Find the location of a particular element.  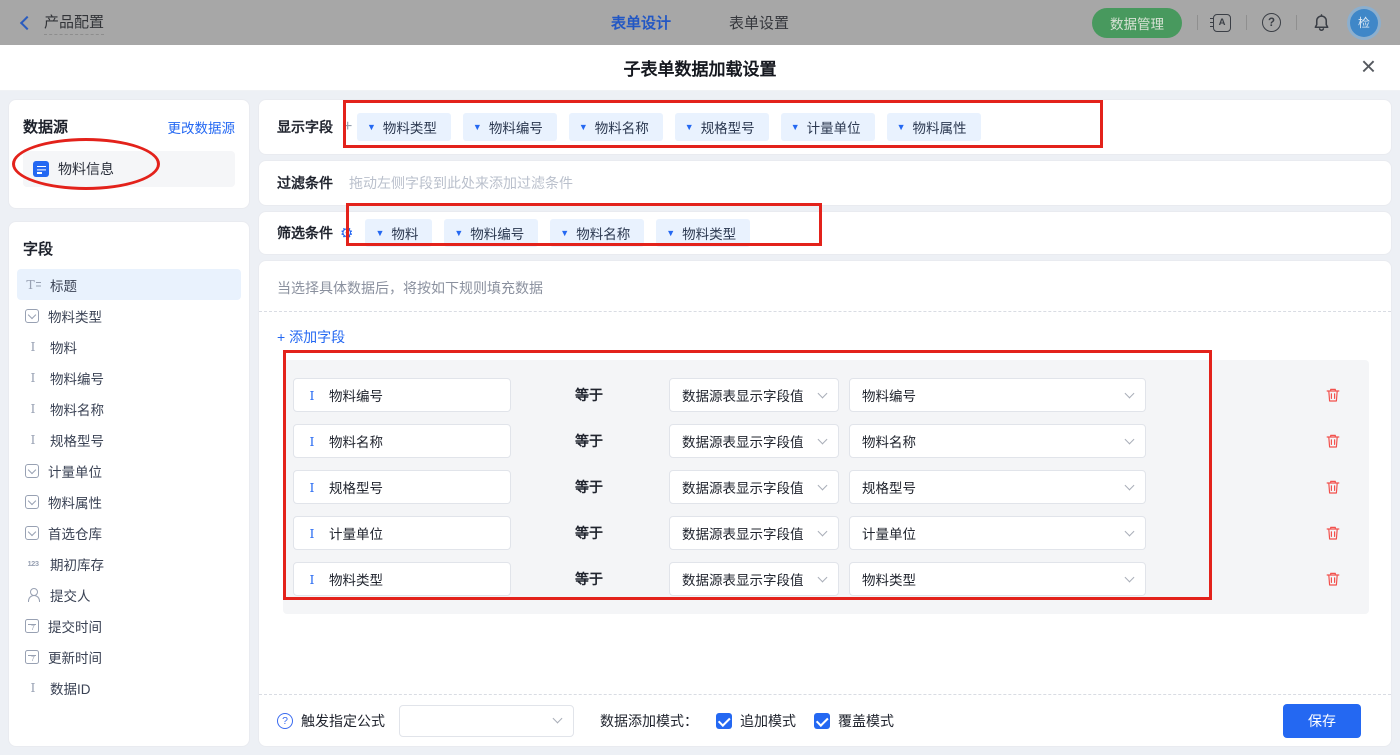

help-icon: ? is located at coordinates (1271, 22).